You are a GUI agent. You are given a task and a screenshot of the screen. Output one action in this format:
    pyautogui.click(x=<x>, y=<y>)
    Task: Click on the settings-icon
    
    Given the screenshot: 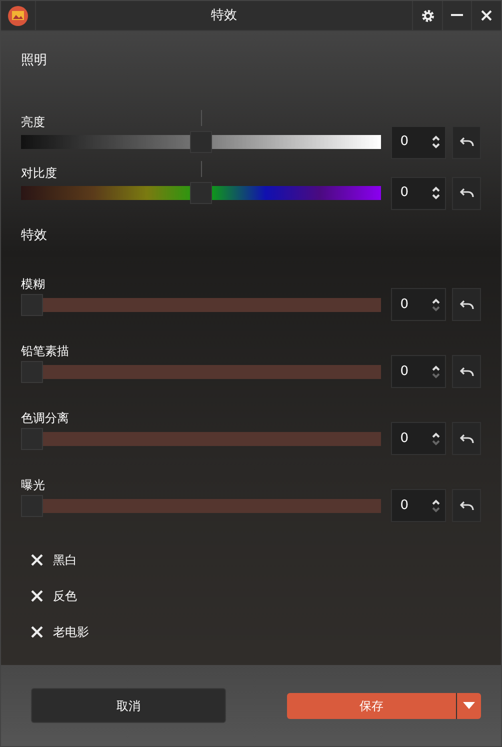 What is the action you would take?
    pyautogui.click(x=427, y=15)
    